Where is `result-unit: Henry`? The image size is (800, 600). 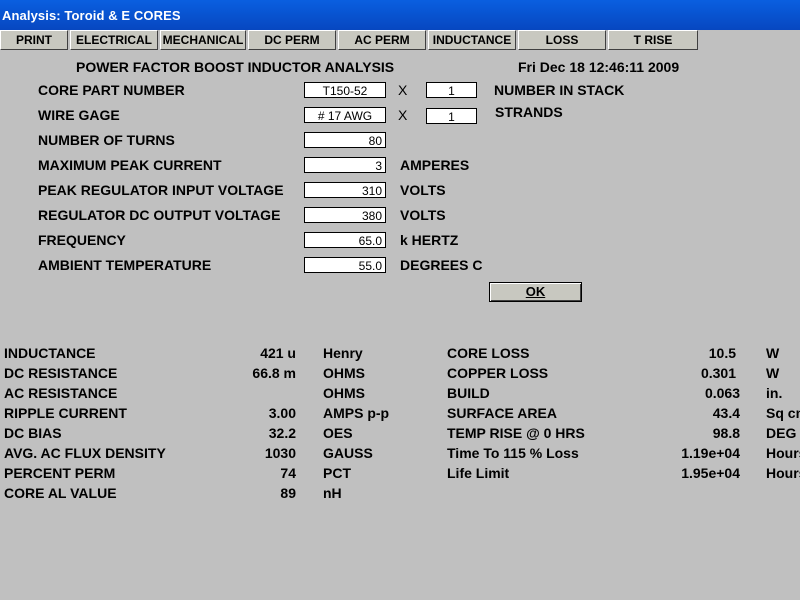
result-unit: Henry is located at coordinates (343, 353).